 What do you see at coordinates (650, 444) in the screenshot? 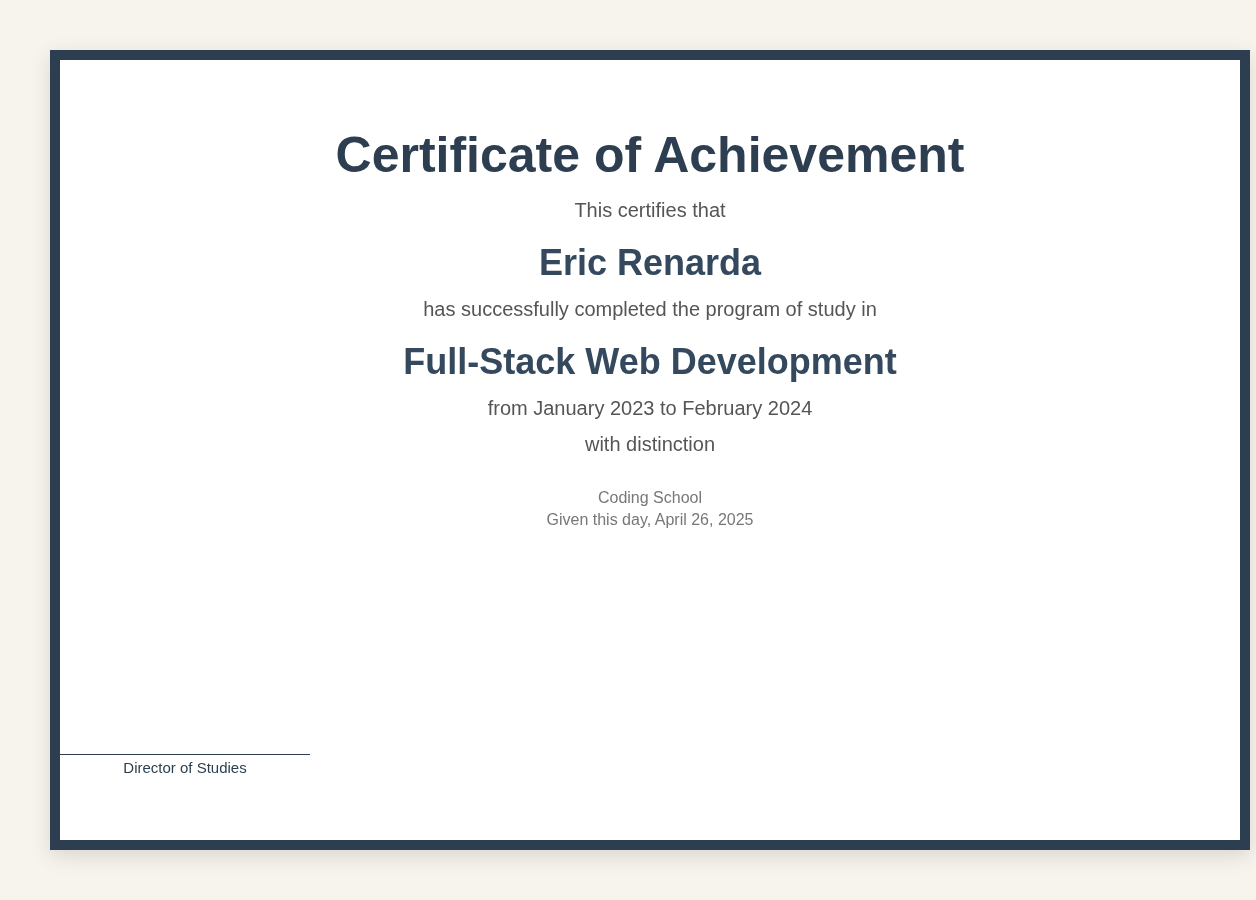
I see `honor-text: with distinction` at bounding box center [650, 444].